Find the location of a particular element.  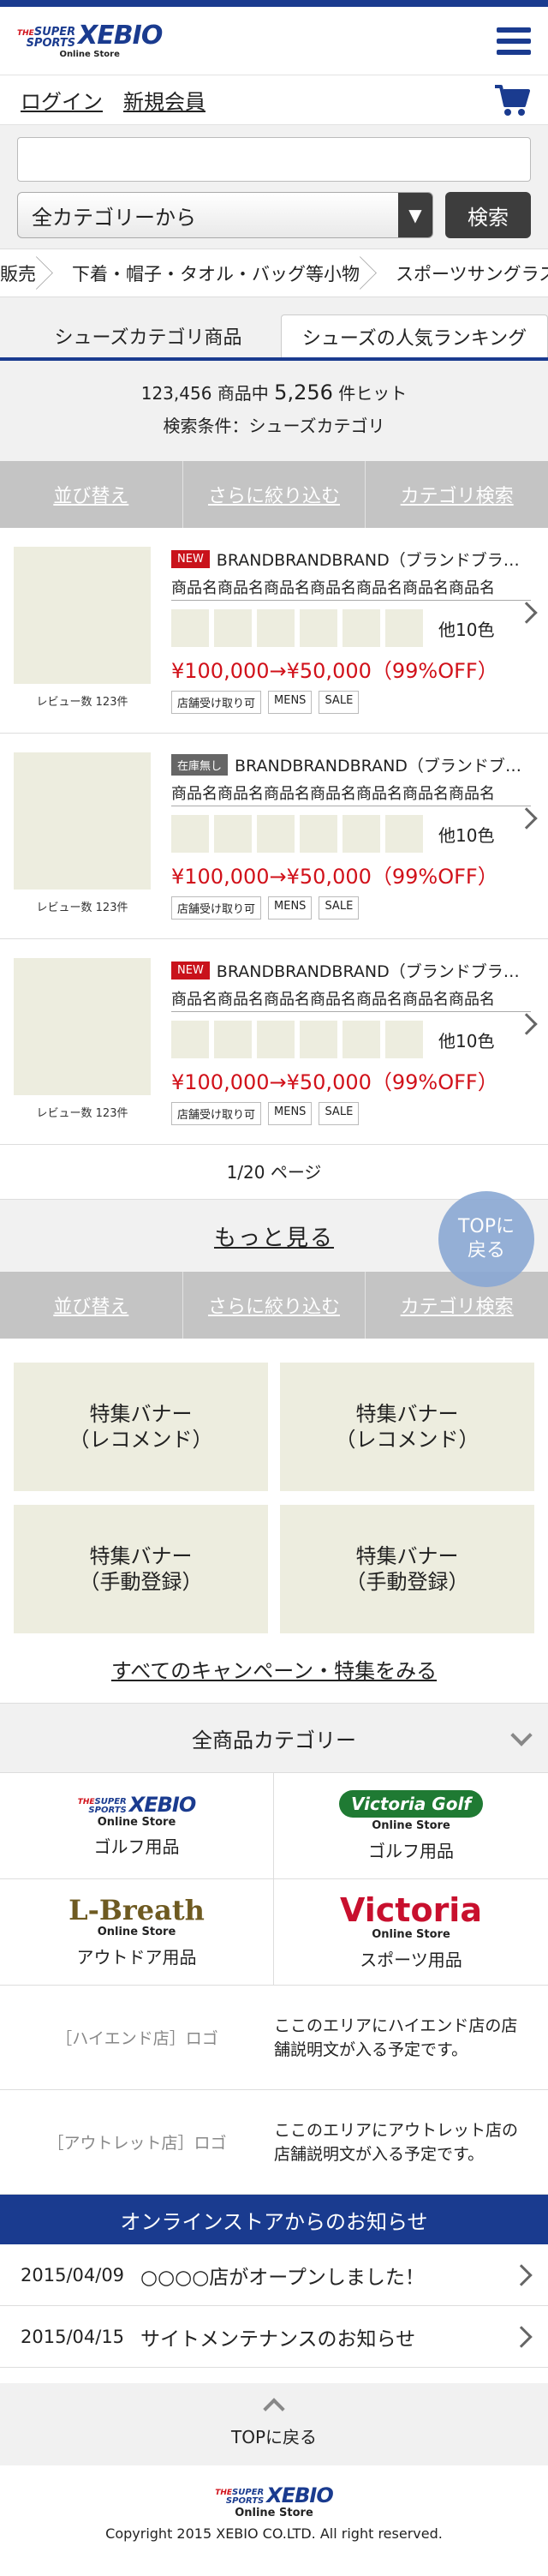

store-victoria-golf: Victoria Golf Online Store ゴルフ用品 is located at coordinates (411, 1826).